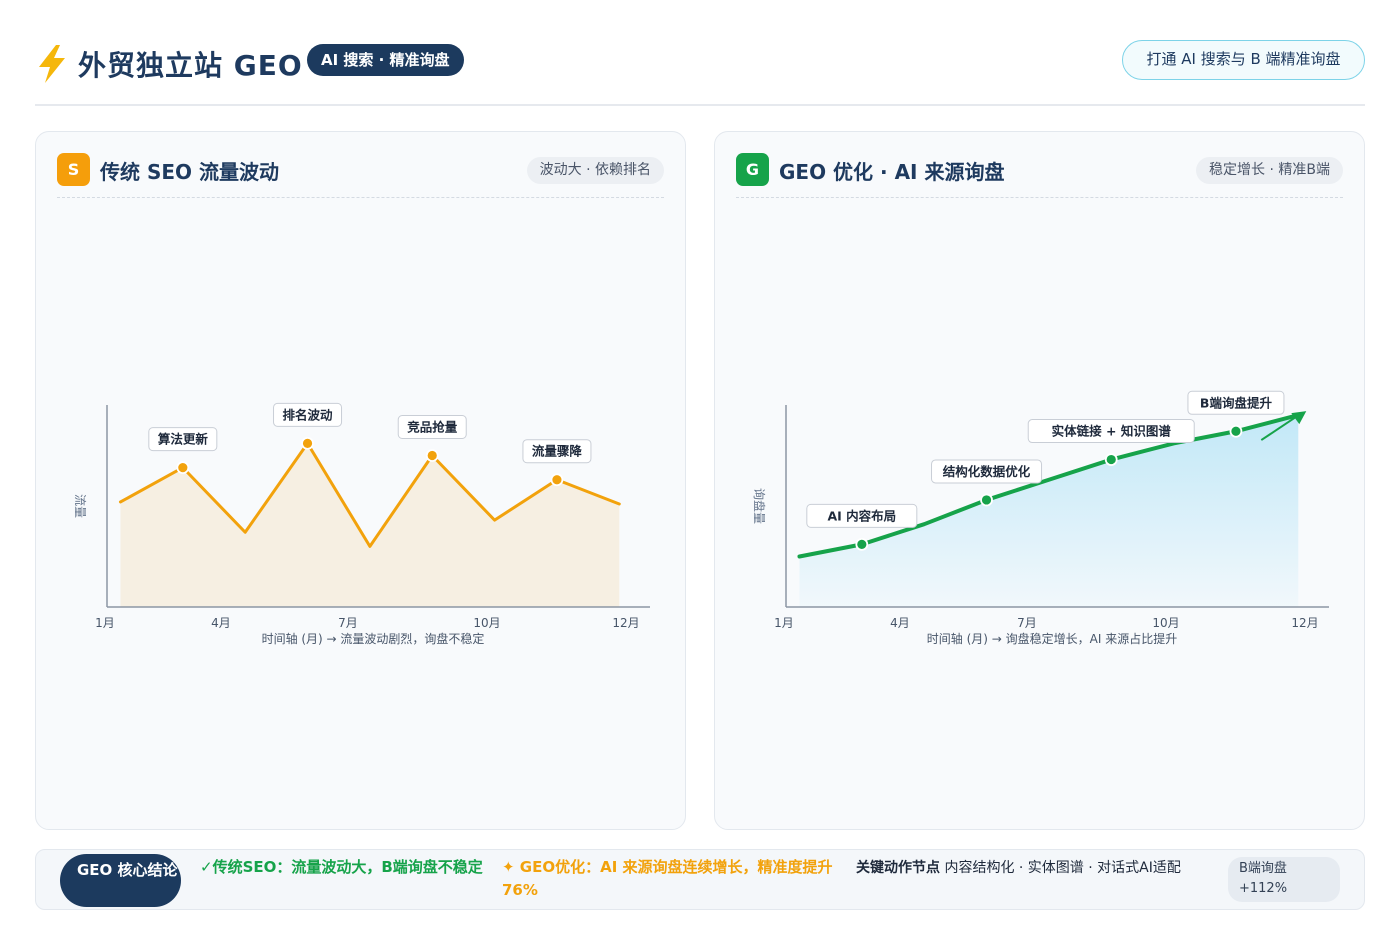 The width and height of the screenshot is (1400, 933). What do you see at coordinates (700, 71) in the screenshot?
I see `page-header: 外贸独立站 GEO AI 搜索 · 精准询盘 打通 AI 搜索与 B 端精准询盘` at bounding box center [700, 71].